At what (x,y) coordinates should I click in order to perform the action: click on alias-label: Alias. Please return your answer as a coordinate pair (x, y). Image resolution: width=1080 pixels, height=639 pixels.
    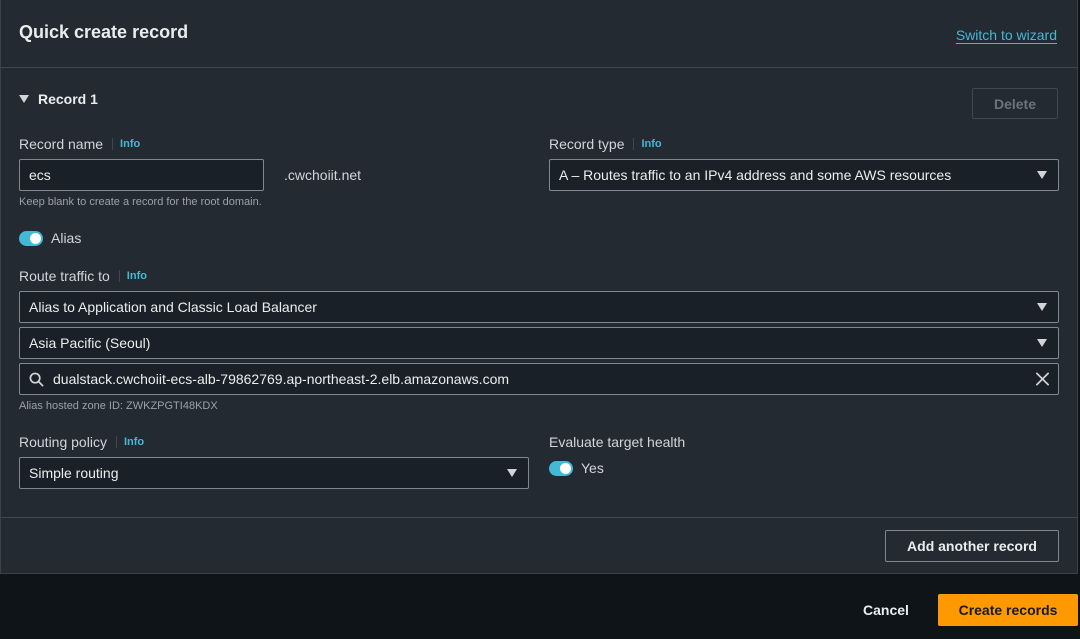
    Looking at the image, I should click on (66, 238).